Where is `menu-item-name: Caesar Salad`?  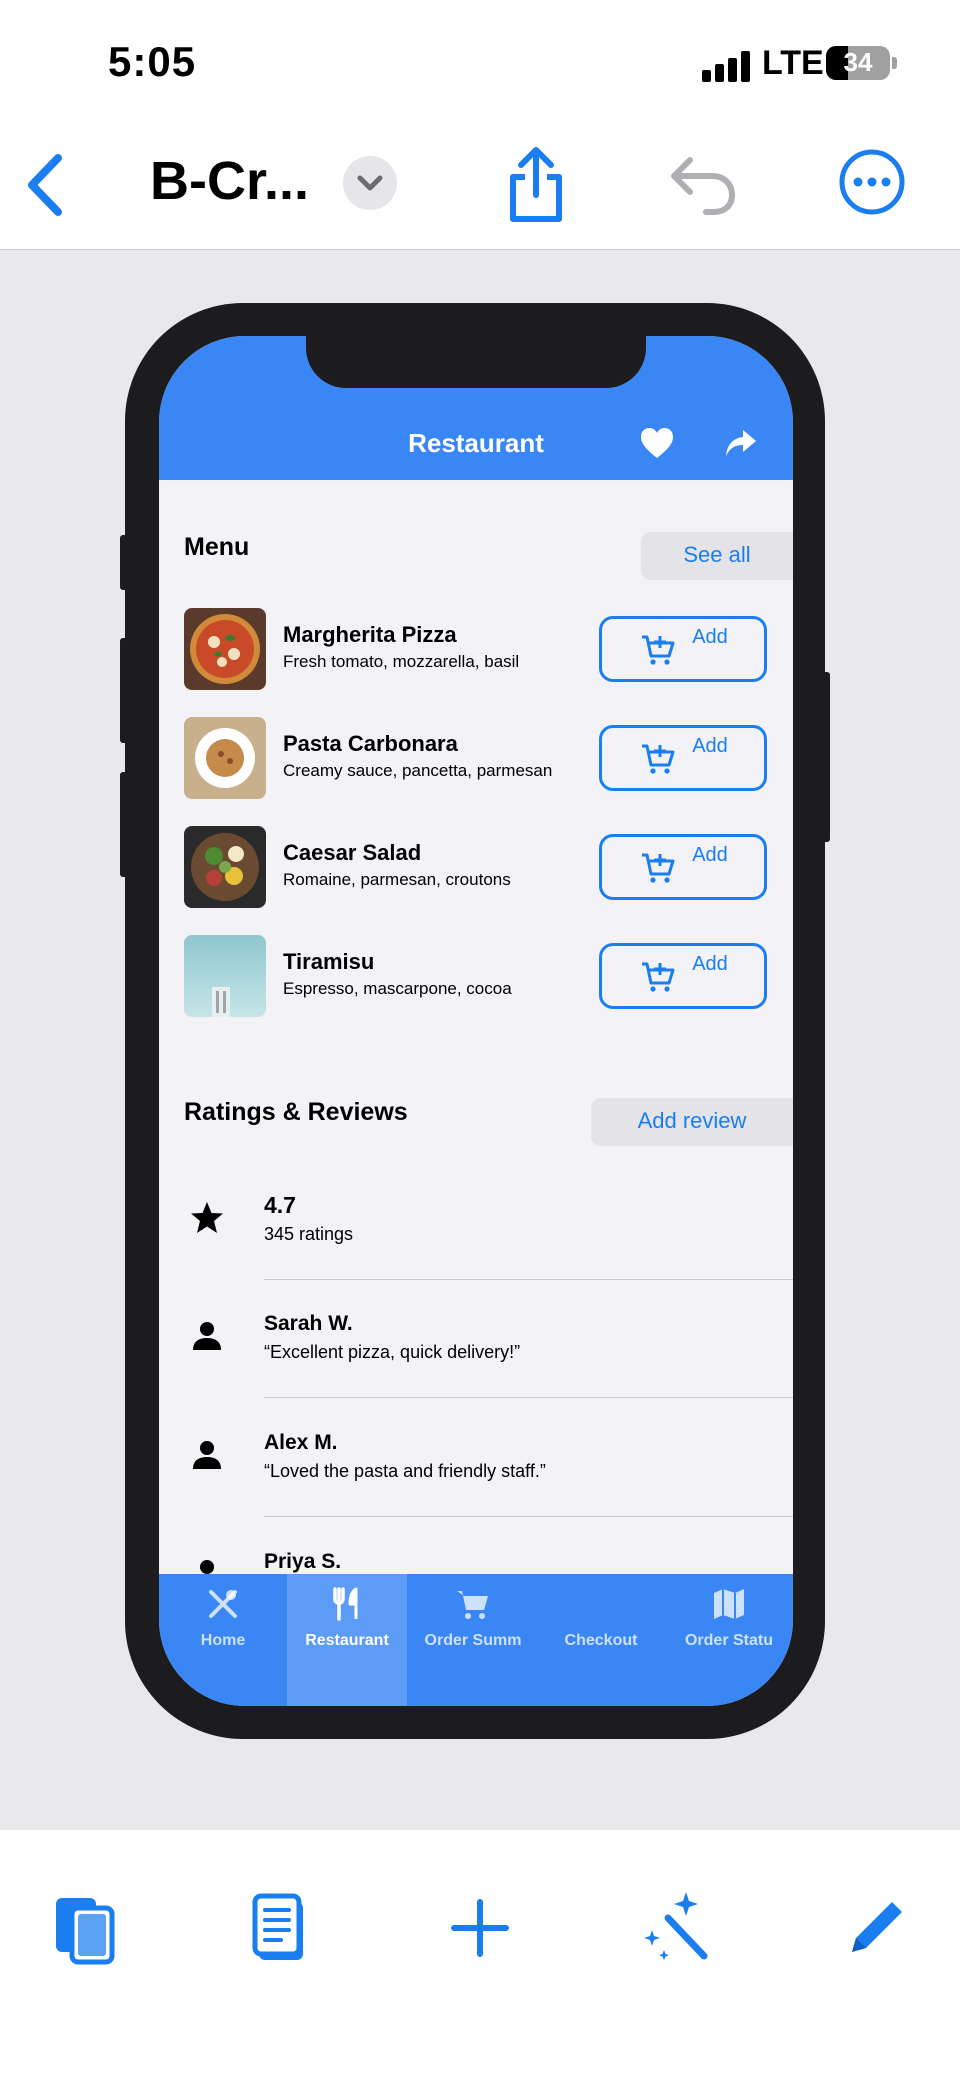
menu-item-name: Caesar Salad is located at coordinates (352, 852).